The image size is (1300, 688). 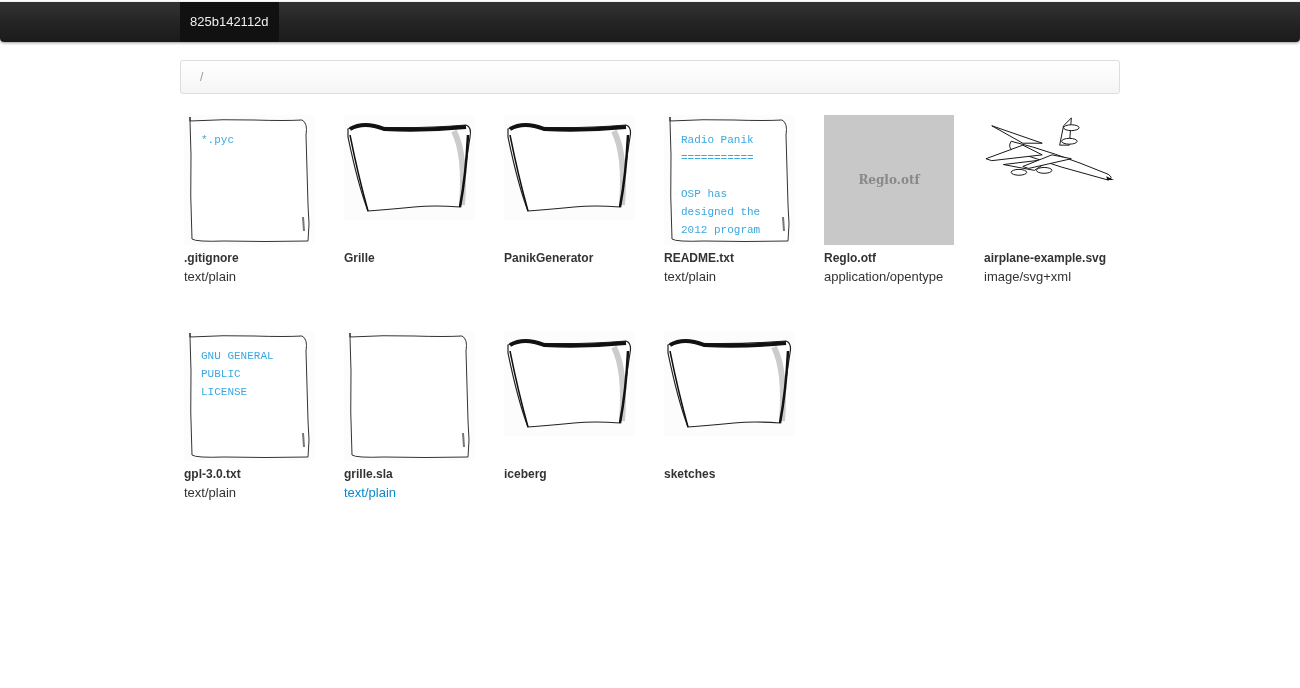 What do you see at coordinates (422, 474) in the screenshot?
I see `file-name: grille.sla` at bounding box center [422, 474].